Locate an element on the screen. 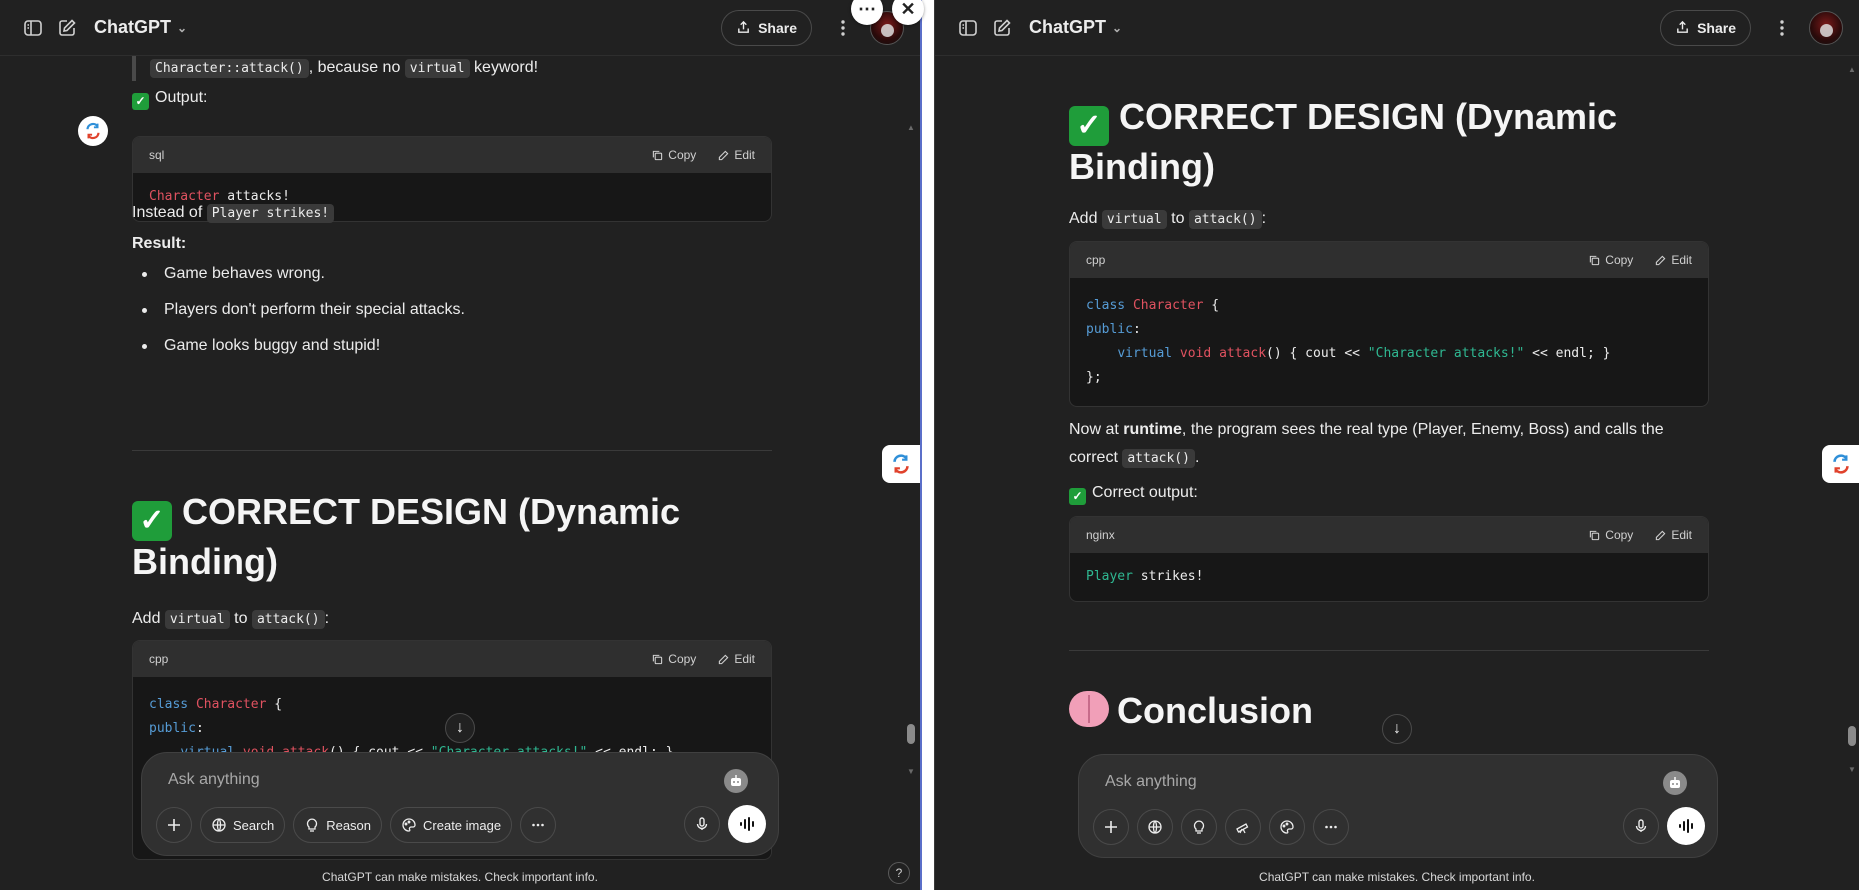 The width and height of the screenshot is (1859, 890). left-scrollbar: ▲ ▼ is located at coordinates (911, 421).